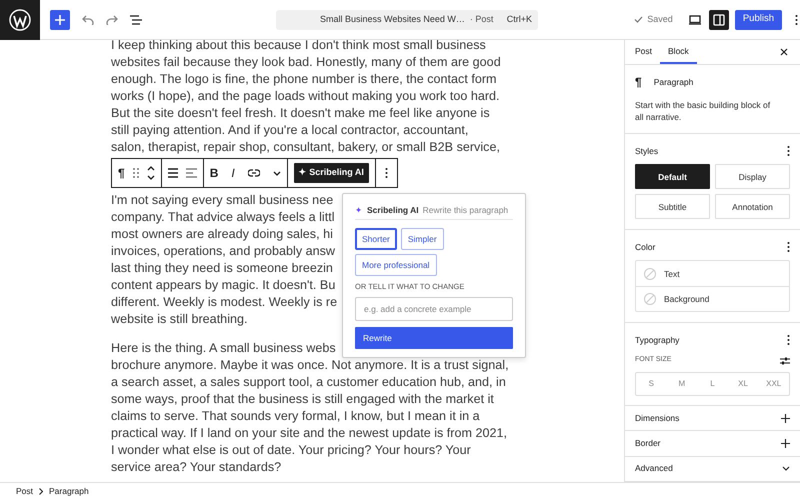 The height and width of the screenshot is (500, 800). What do you see at coordinates (173, 173) in the screenshot?
I see `align-icon` at bounding box center [173, 173].